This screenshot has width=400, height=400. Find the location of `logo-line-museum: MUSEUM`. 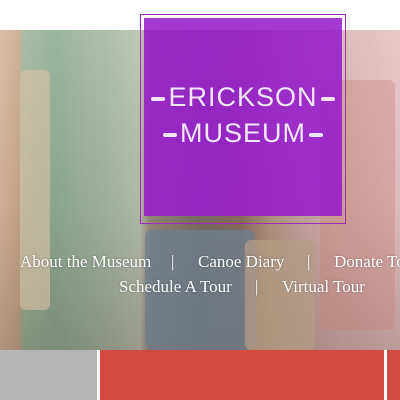

logo-line-museum: MUSEUM is located at coordinates (243, 133).